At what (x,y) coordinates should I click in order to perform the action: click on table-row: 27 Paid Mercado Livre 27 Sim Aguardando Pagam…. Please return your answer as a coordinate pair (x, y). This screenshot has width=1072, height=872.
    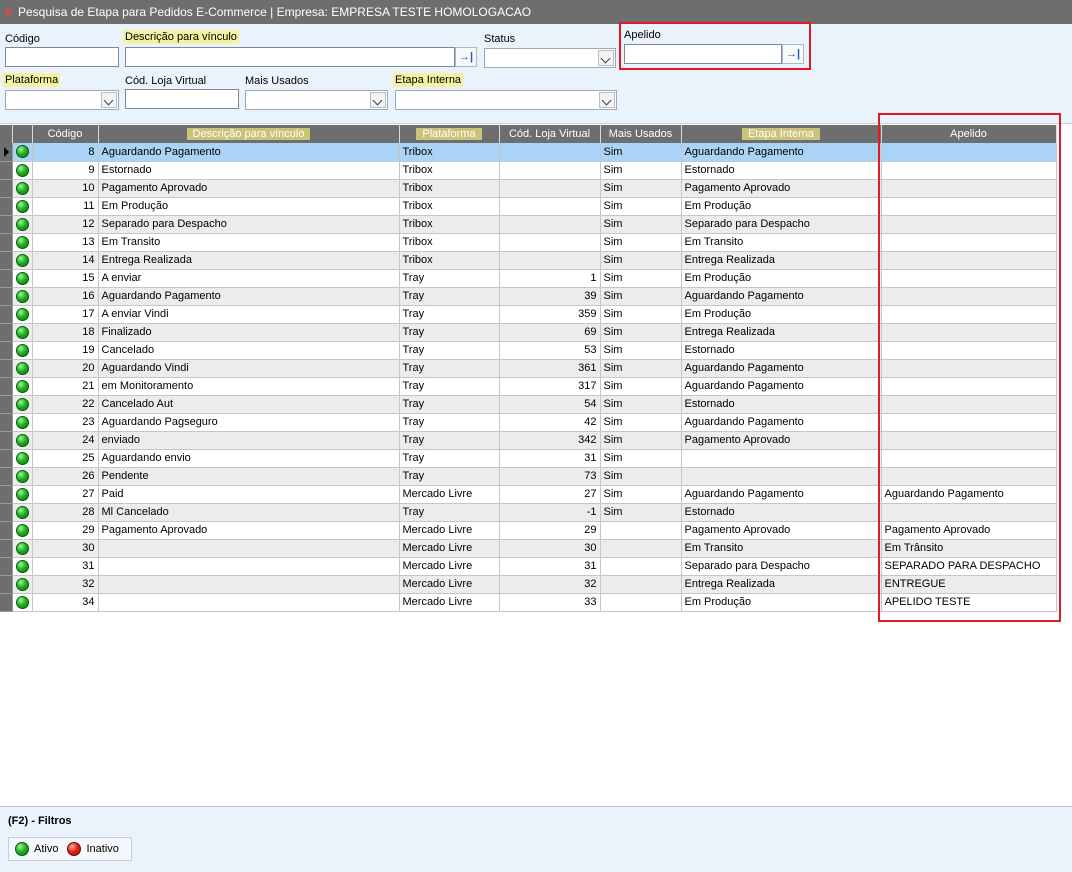
    Looking at the image, I should click on (528, 494).